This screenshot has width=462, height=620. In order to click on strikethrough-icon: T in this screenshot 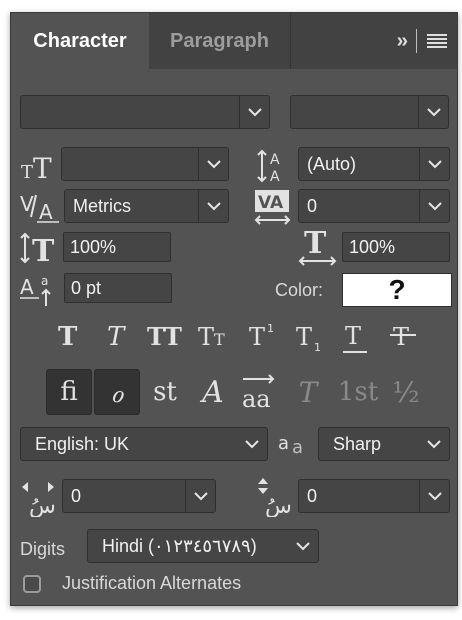, I will do `click(404, 336)`.